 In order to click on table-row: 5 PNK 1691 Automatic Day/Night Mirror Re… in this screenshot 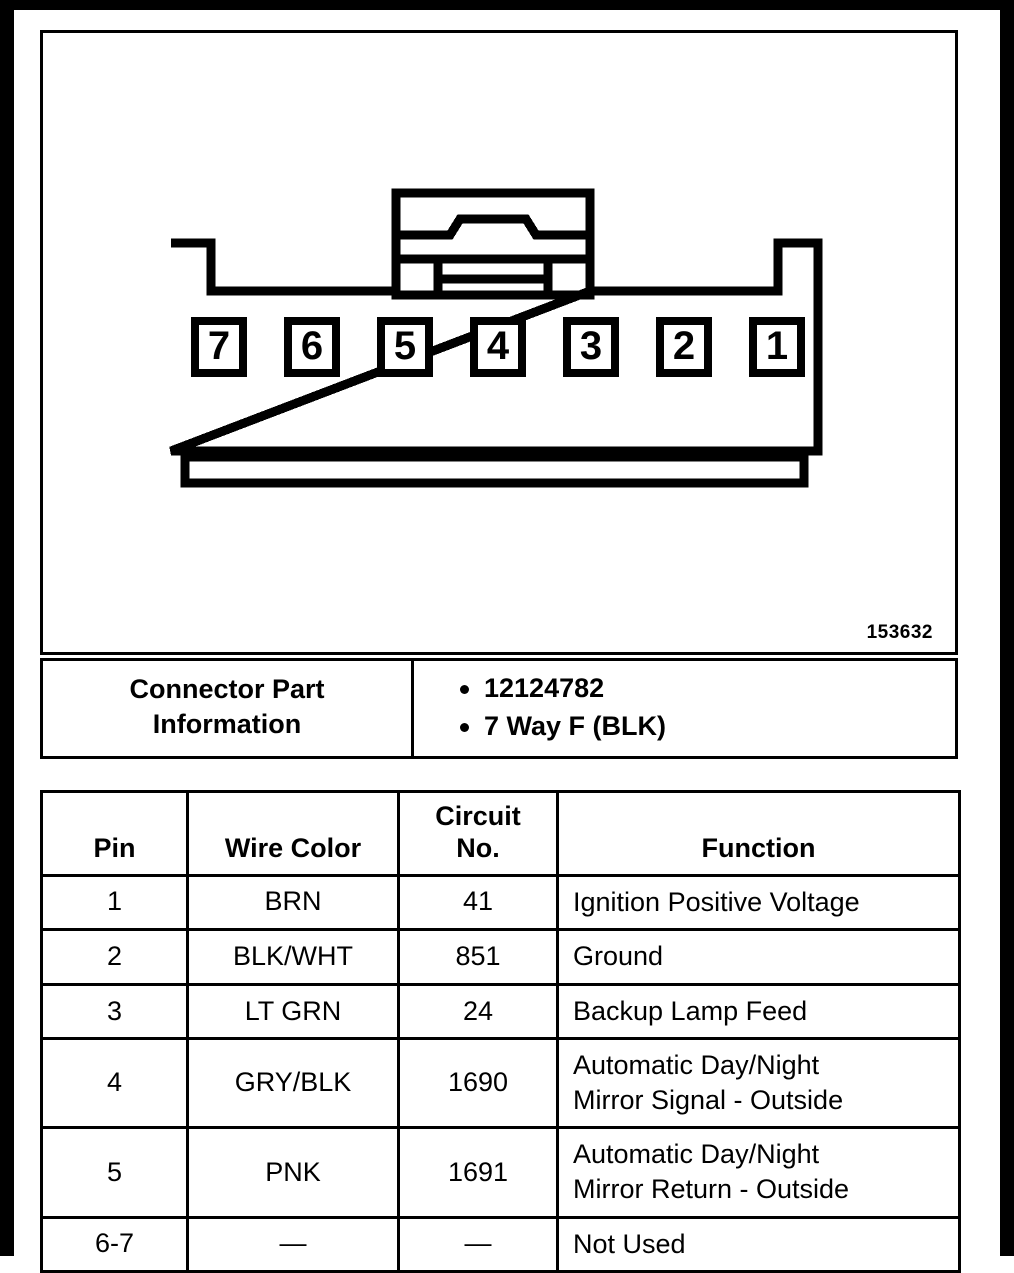, I will do `click(500, 1172)`.